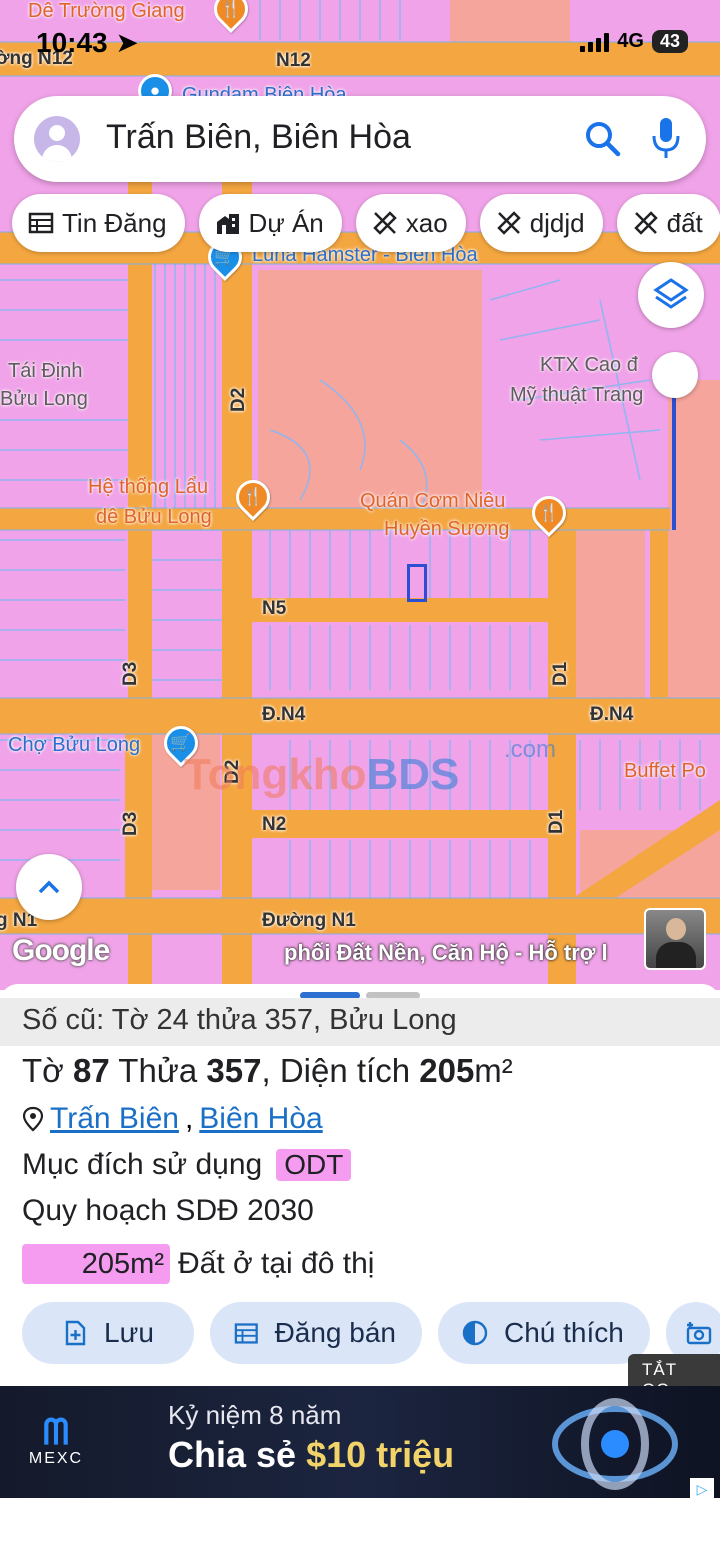  I want to click on chip-djdjd: djdjd, so click(541, 223).